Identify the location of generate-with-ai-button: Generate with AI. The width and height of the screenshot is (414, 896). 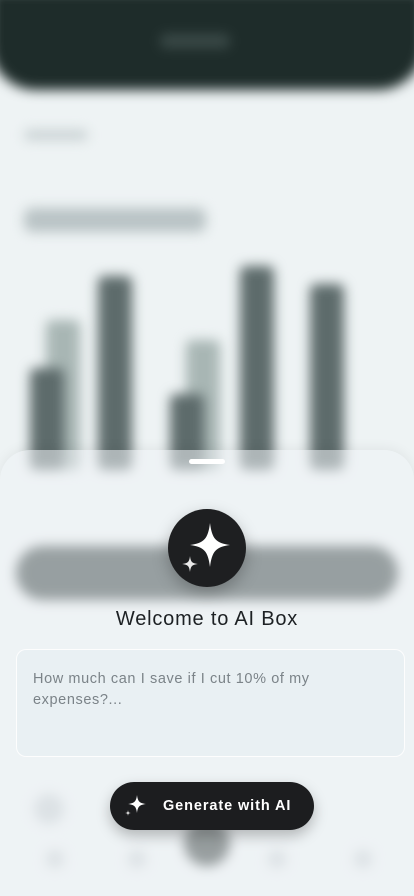
(212, 806).